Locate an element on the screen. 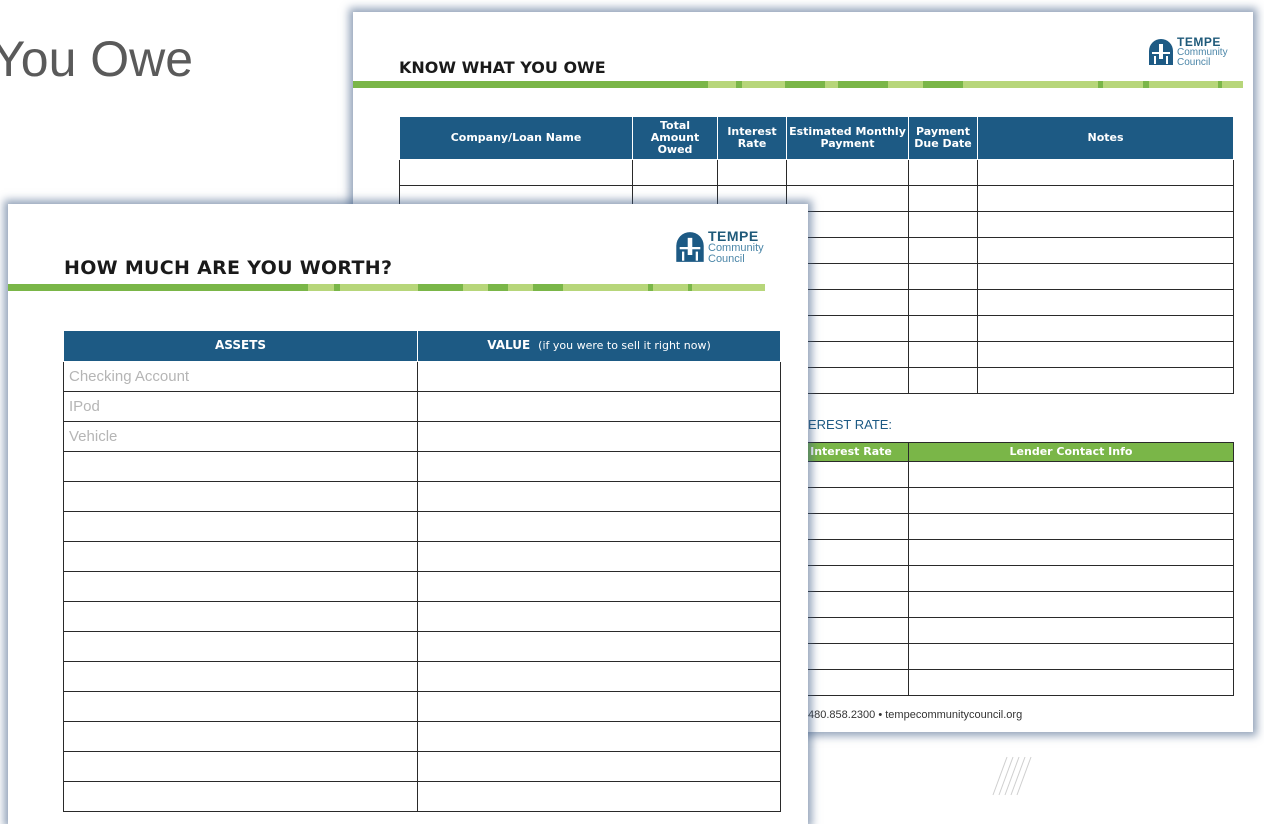 The width and height of the screenshot is (1264, 824). logo-text-line3: Council is located at coordinates (726, 259).